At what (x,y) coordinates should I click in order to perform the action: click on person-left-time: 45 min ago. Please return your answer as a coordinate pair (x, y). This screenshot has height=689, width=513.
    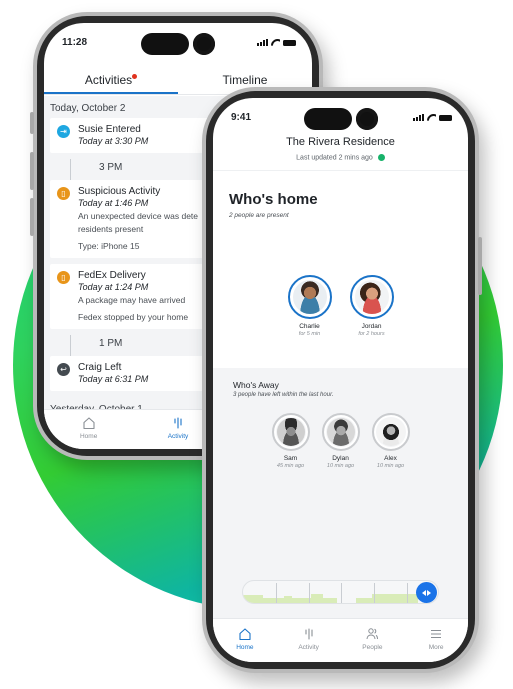
    Looking at the image, I should click on (290, 466).